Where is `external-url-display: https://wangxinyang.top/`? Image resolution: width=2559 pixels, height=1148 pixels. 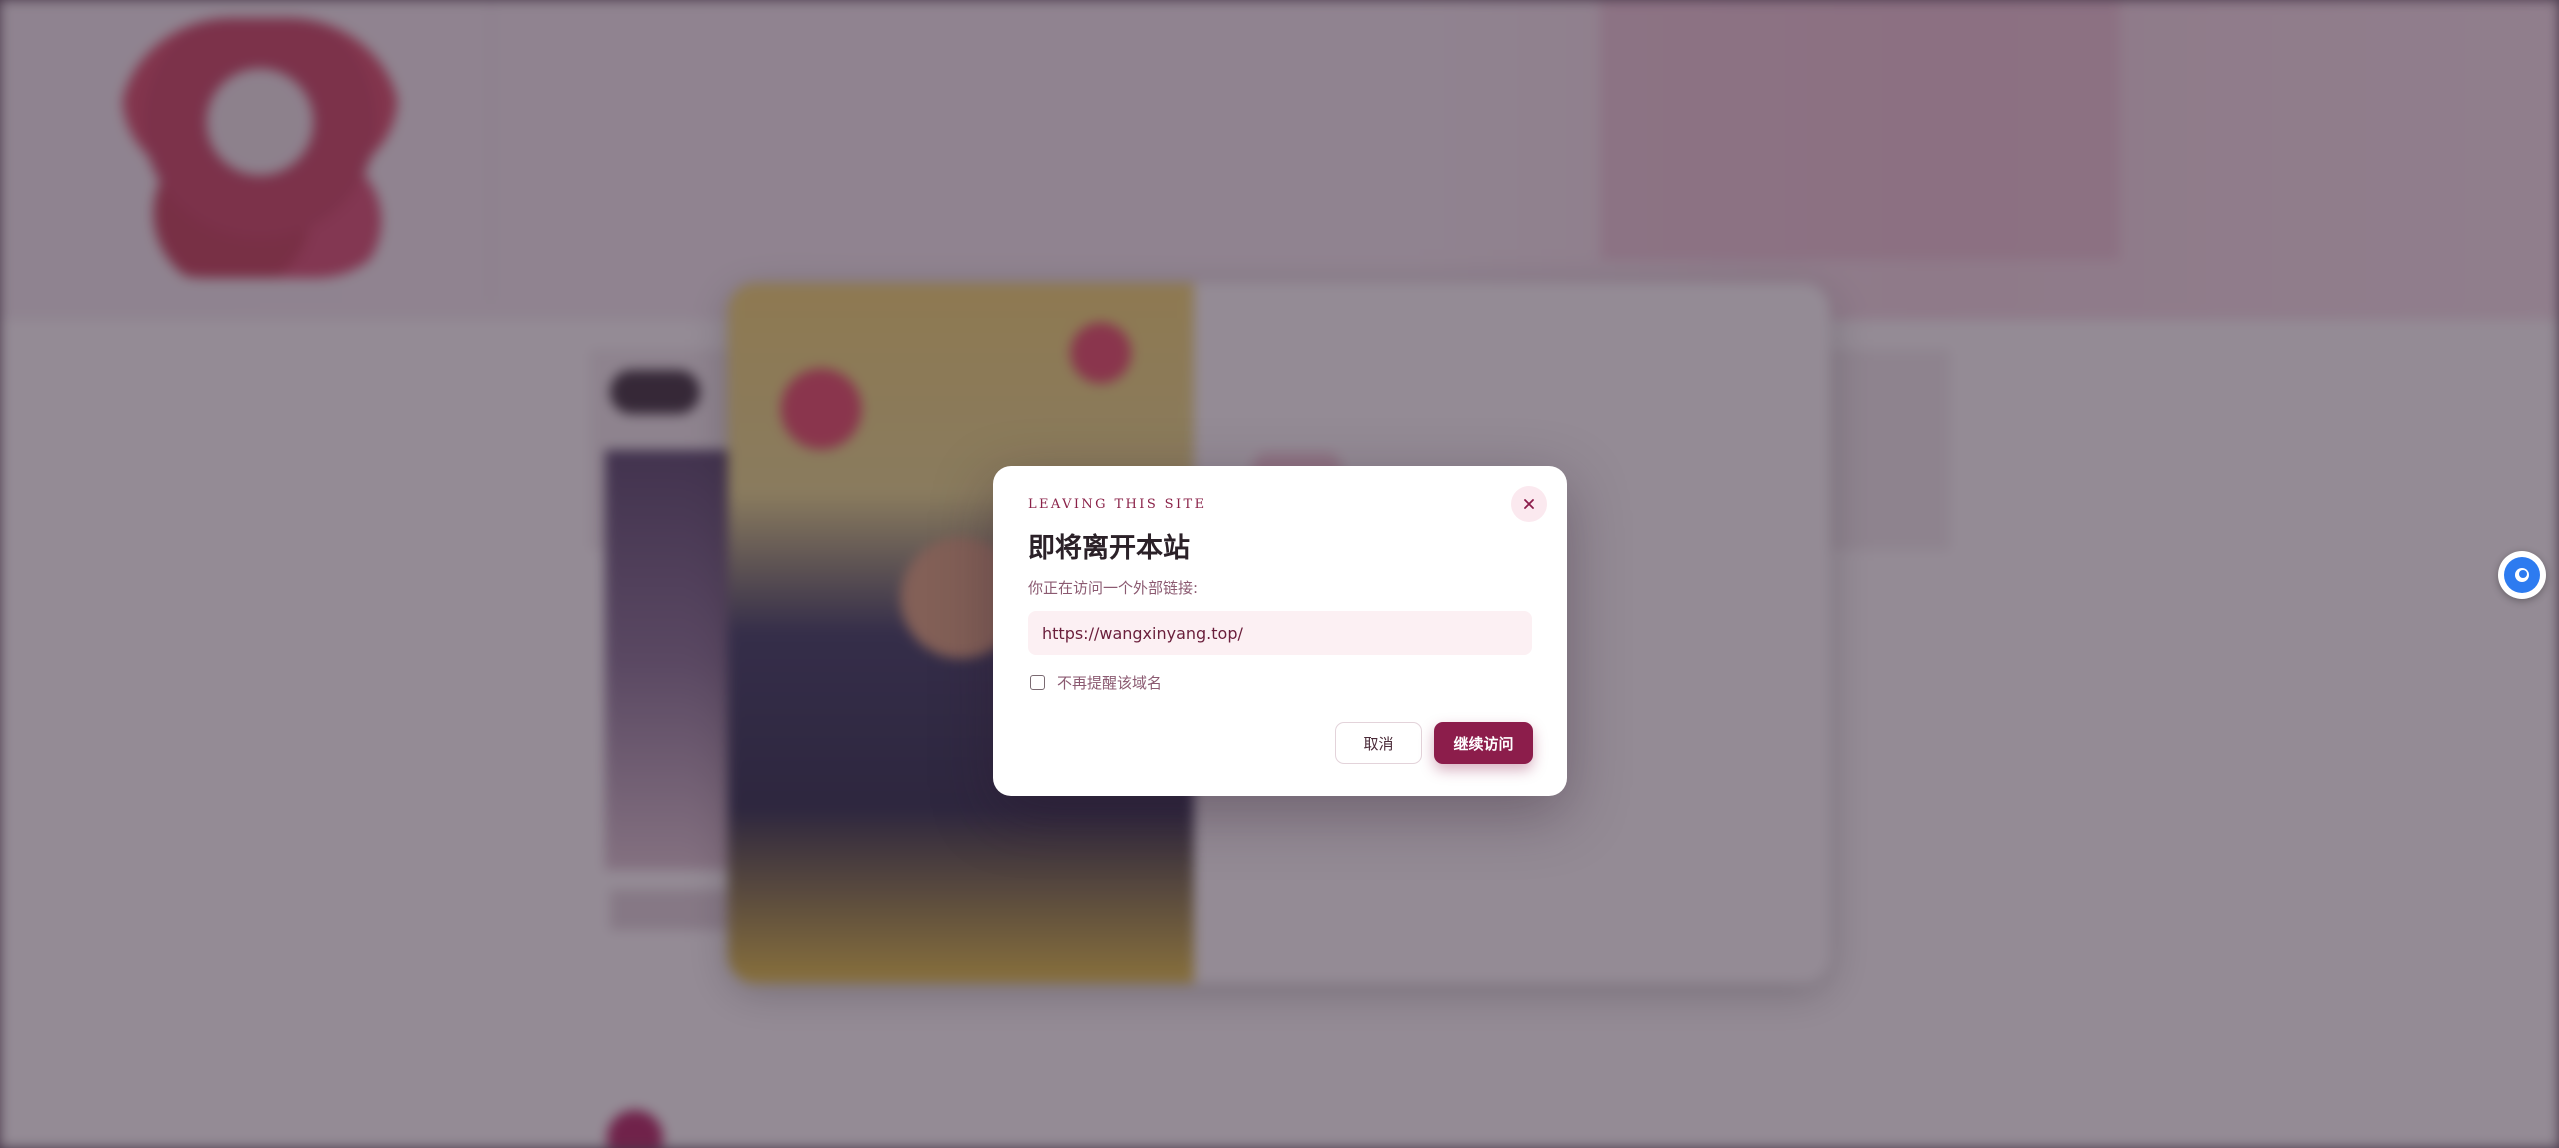
external-url-display: https://wangxinyang.top/ is located at coordinates (1280, 633).